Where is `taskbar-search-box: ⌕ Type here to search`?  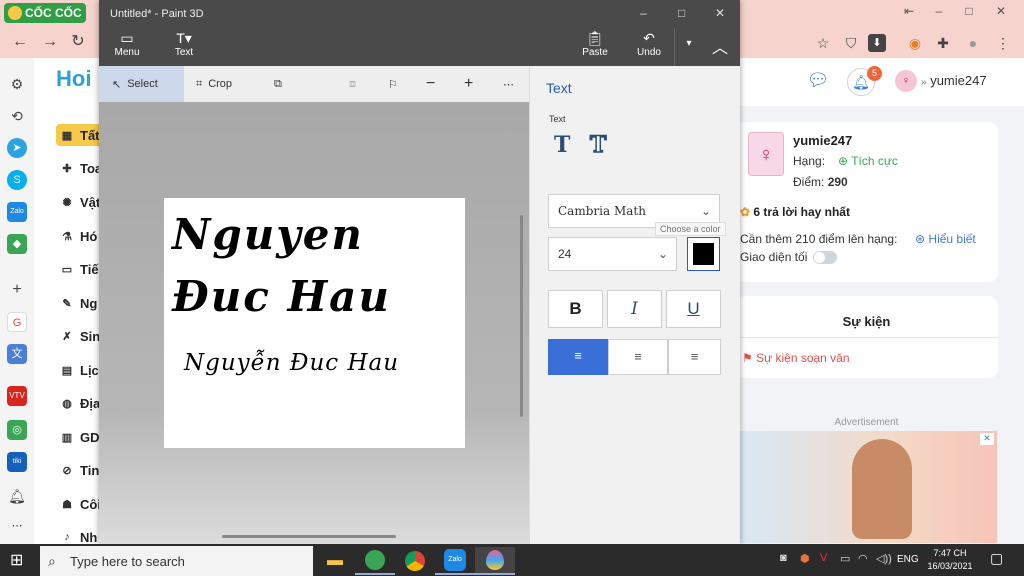
taskbar-search-box: ⌕ Type here to search is located at coordinates (176, 561).